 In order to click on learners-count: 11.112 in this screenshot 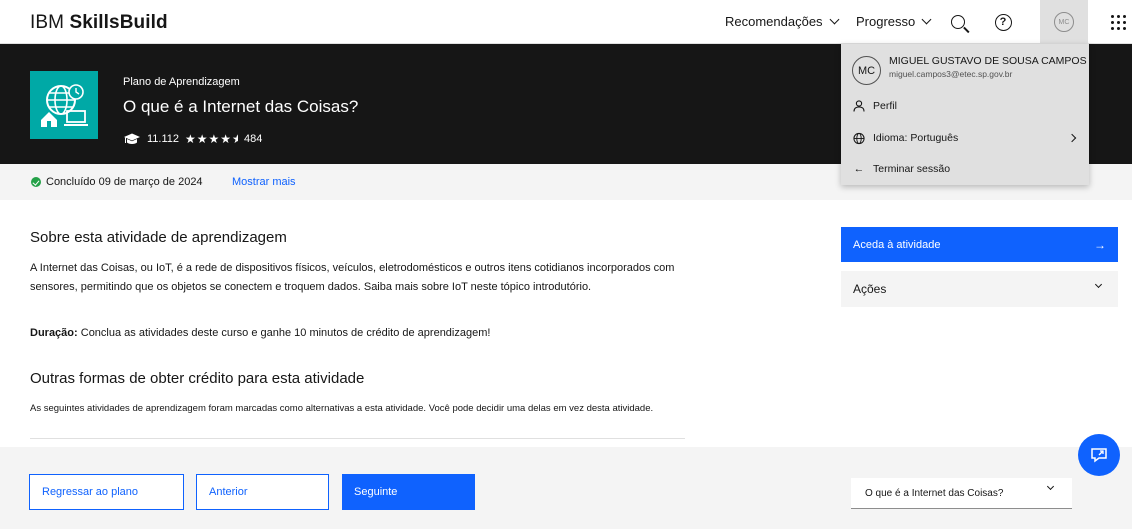, I will do `click(163, 139)`.